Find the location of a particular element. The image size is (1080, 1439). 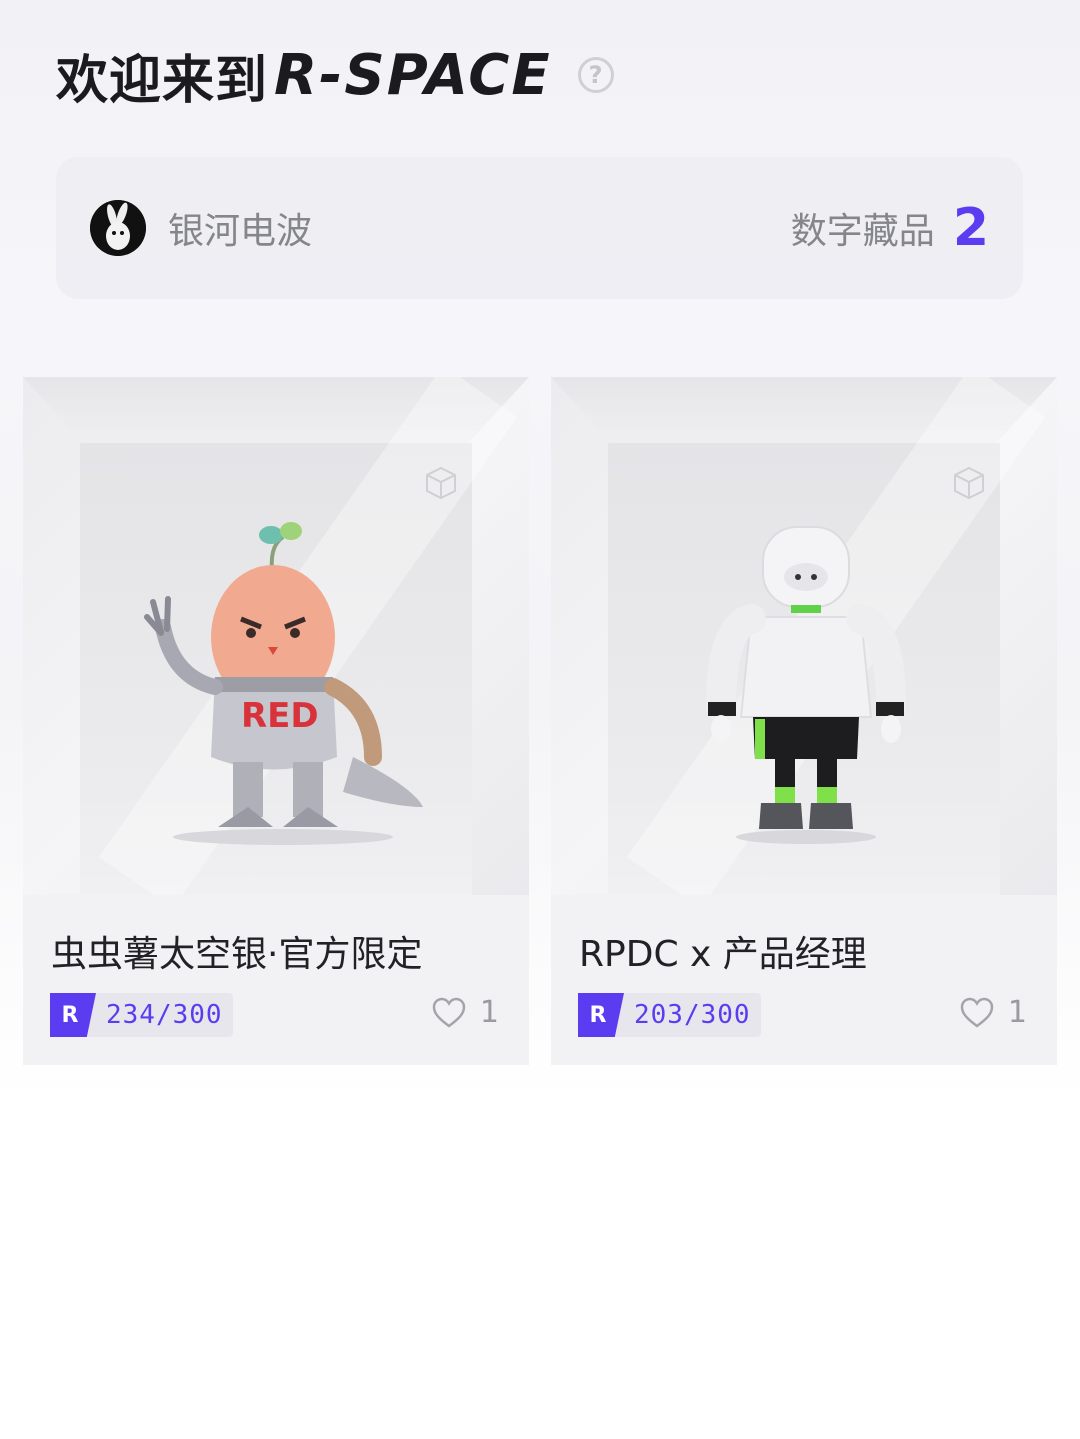

card-title: 虫虫薯太空银·官方限定 is located at coordinates (236, 951).